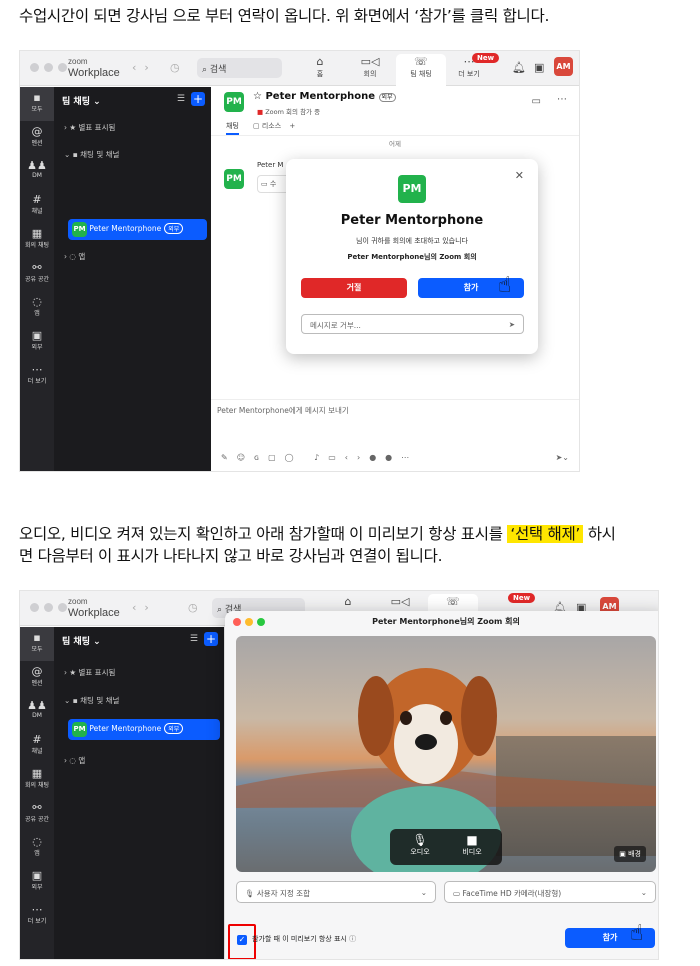  What do you see at coordinates (289, 112) in the screenshot?
I see `chat-status: ■ Zoom 회의 참가 중` at bounding box center [289, 112].